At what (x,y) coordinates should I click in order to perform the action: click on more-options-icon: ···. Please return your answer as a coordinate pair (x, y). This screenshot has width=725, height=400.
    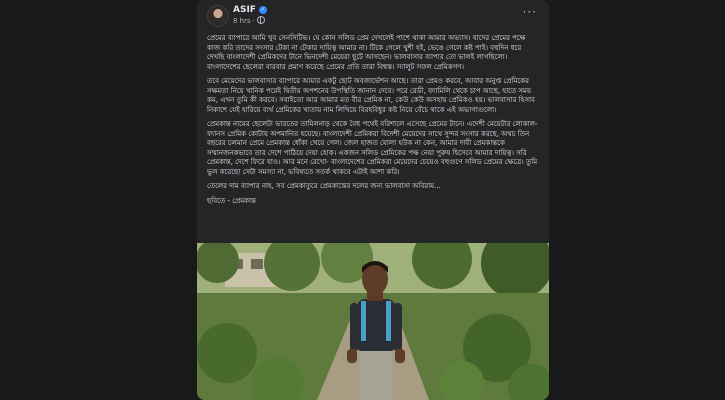
    Looking at the image, I should click on (530, 12).